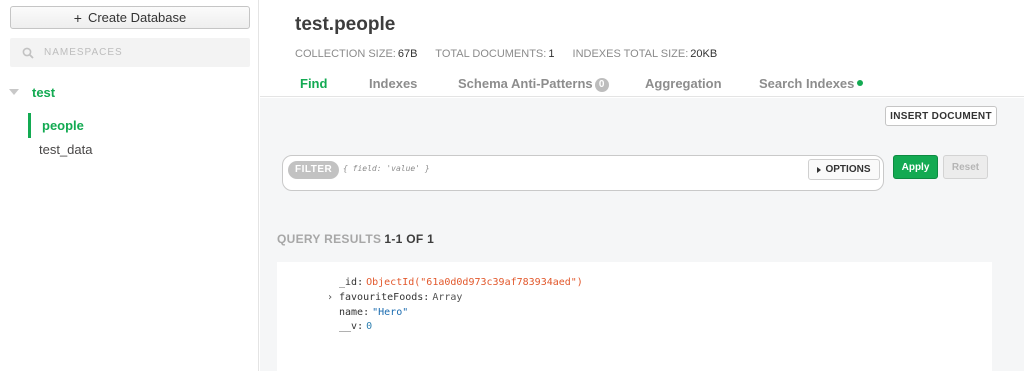  What do you see at coordinates (811, 83) in the screenshot?
I see `tab-search-indexes: Search Indexes` at bounding box center [811, 83].